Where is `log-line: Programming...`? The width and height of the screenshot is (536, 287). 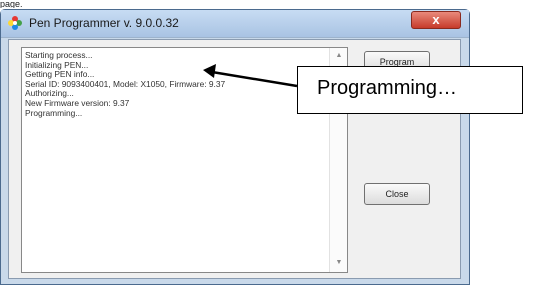 log-line: Programming... is located at coordinates (54, 112).